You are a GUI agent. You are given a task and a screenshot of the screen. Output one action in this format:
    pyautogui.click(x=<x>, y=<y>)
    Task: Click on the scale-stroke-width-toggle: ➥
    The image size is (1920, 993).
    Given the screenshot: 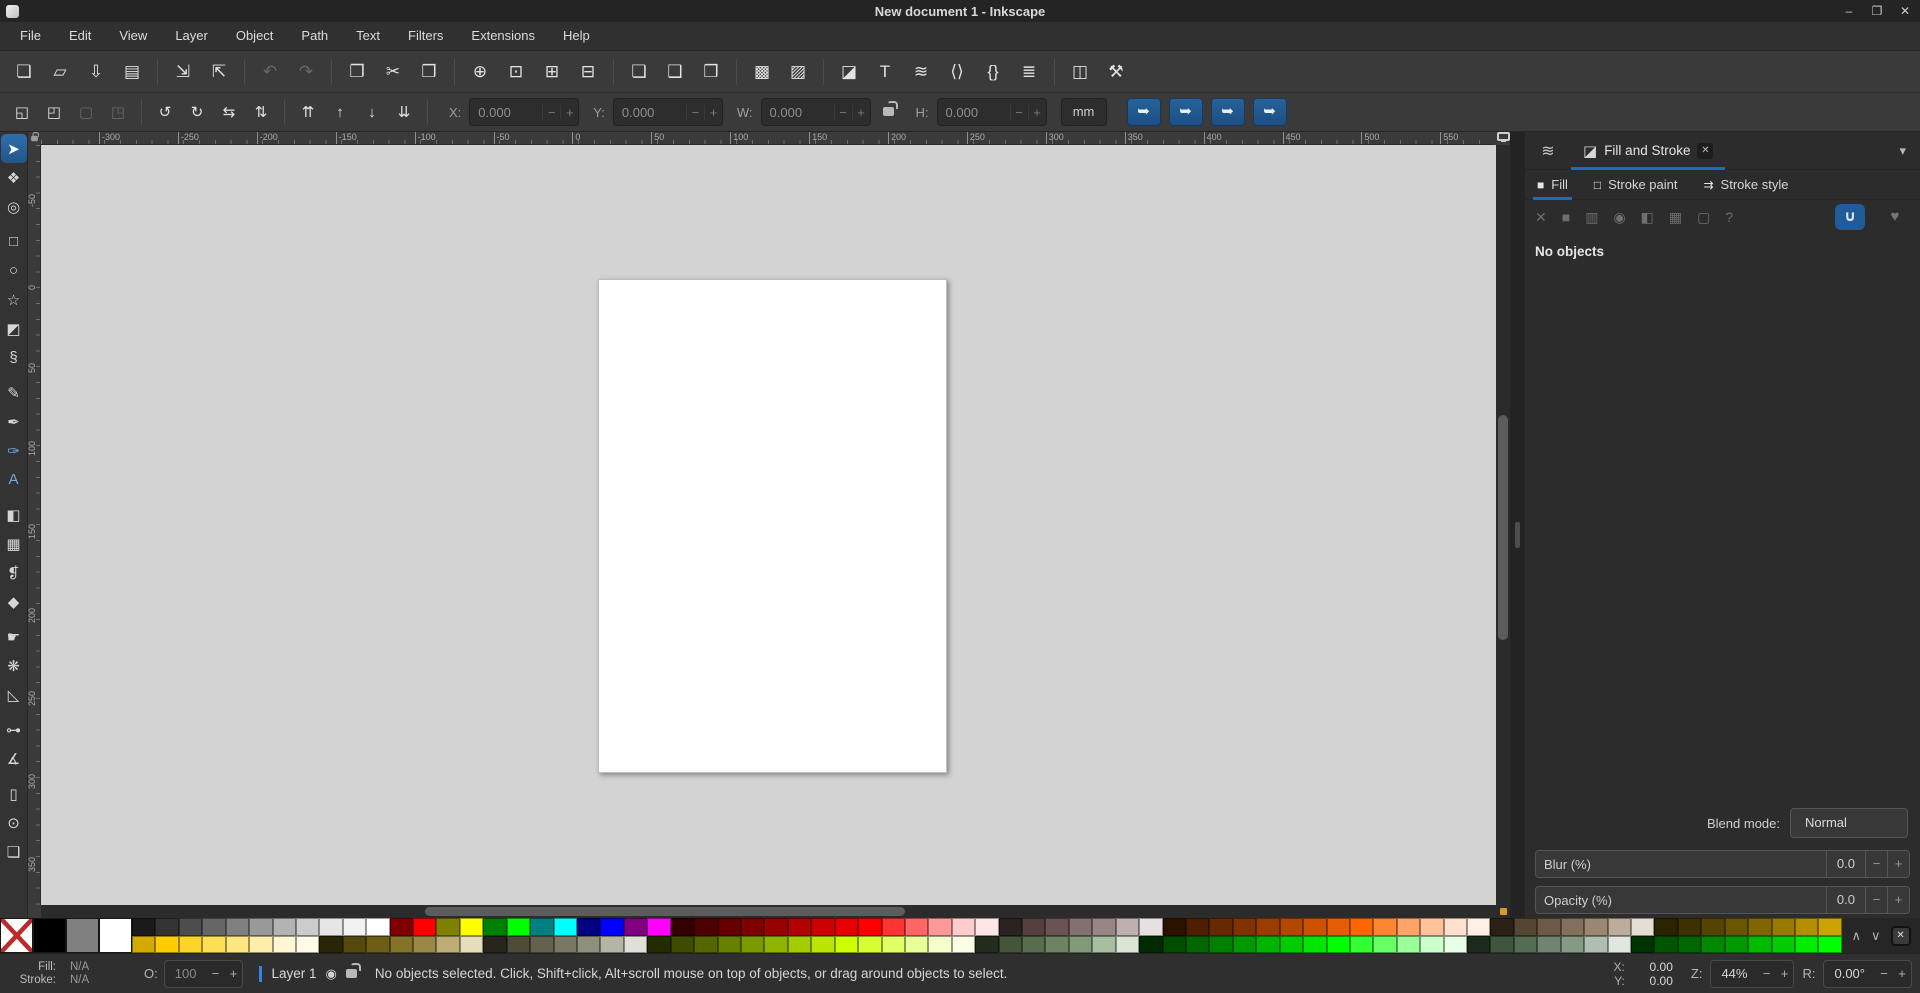 What is the action you would take?
    pyautogui.click(x=1143, y=112)
    